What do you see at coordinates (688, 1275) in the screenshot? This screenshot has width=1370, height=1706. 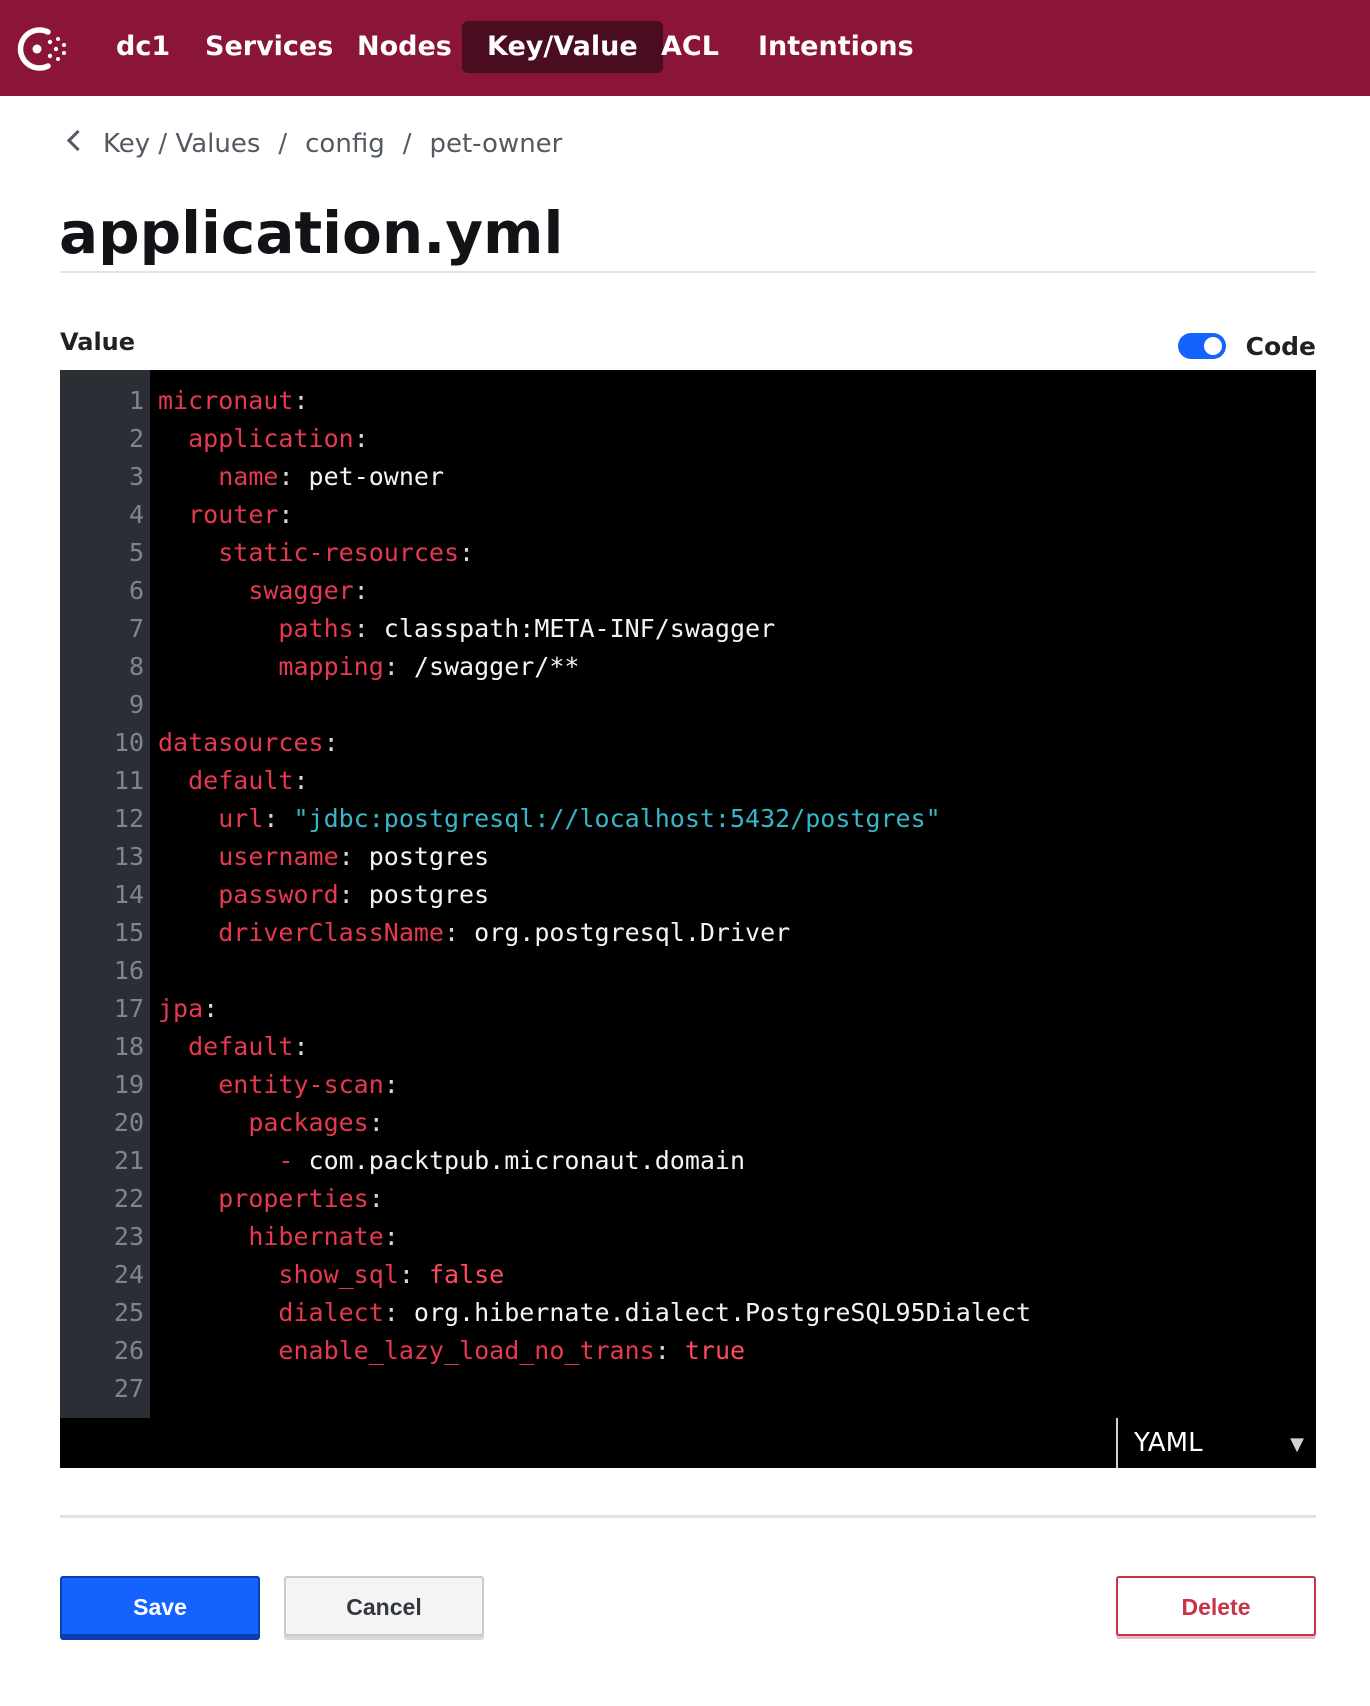 I see `code-line: 24 show_sql: false` at bounding box center [688, 1275].